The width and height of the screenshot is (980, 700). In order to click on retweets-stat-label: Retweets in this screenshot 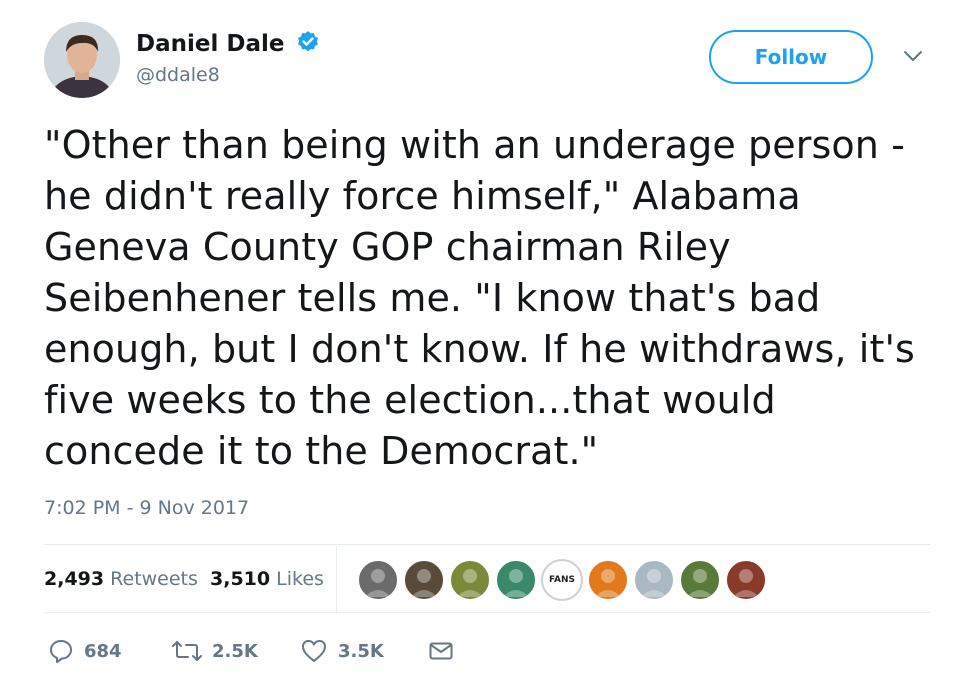, I will do `click(154, 579)`.